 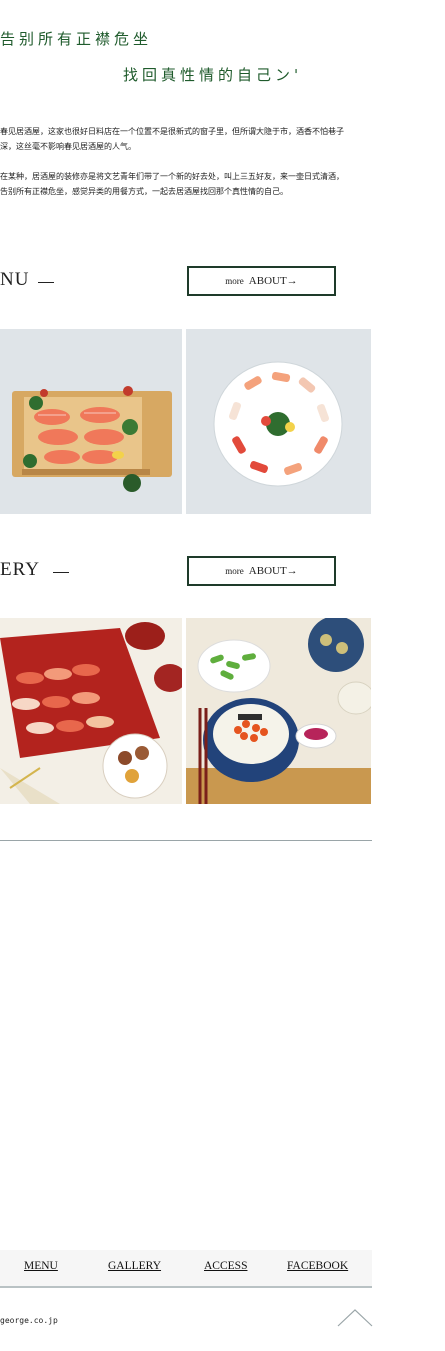 I want to click on menu-more-about-button: more ABOUT→, so click(x=261, y=281).